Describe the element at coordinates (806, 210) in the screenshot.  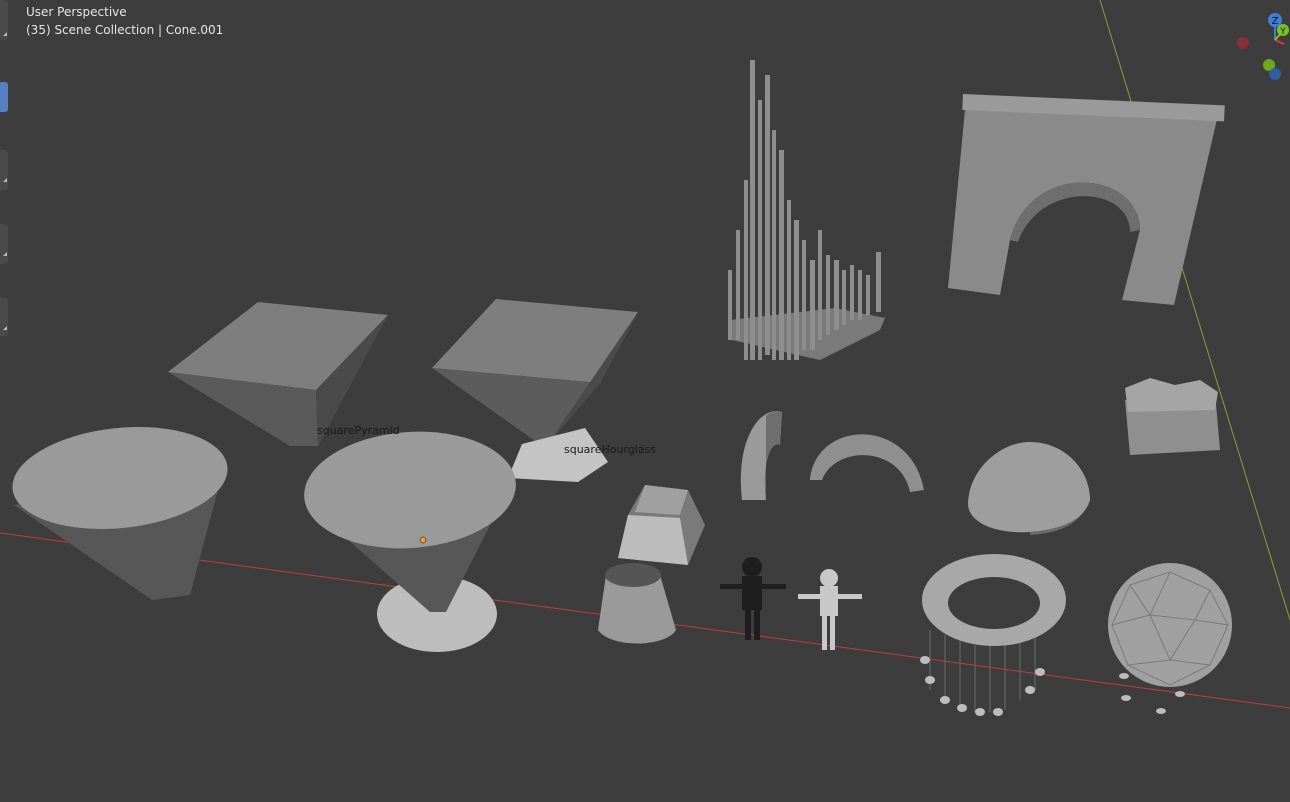
I see `city-object` at that location.